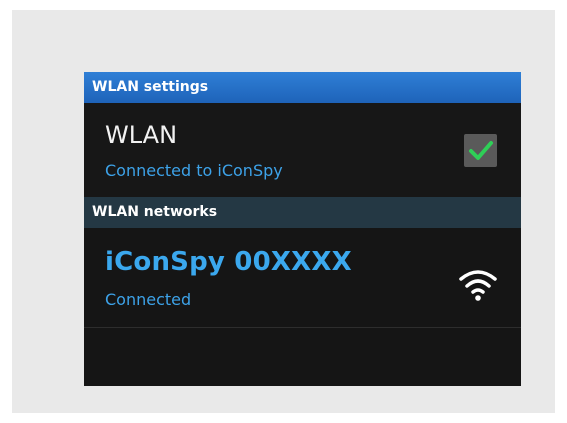  What do you see at coordinates (228, 262) in the screenshot?
I see `network-name: iConSpy 00XXXX` at bounding box center [228, 262].